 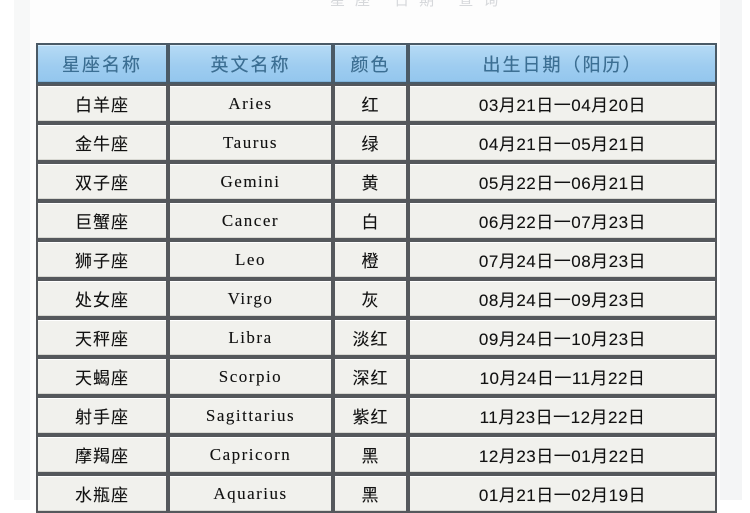 I want to click on cut-off-top-text: 星座 日期 查询, so click(x=375, y=4).